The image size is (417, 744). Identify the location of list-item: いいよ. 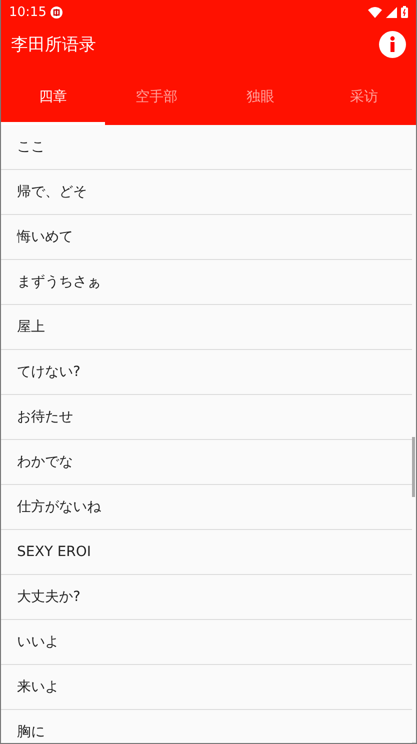
(206, 642).